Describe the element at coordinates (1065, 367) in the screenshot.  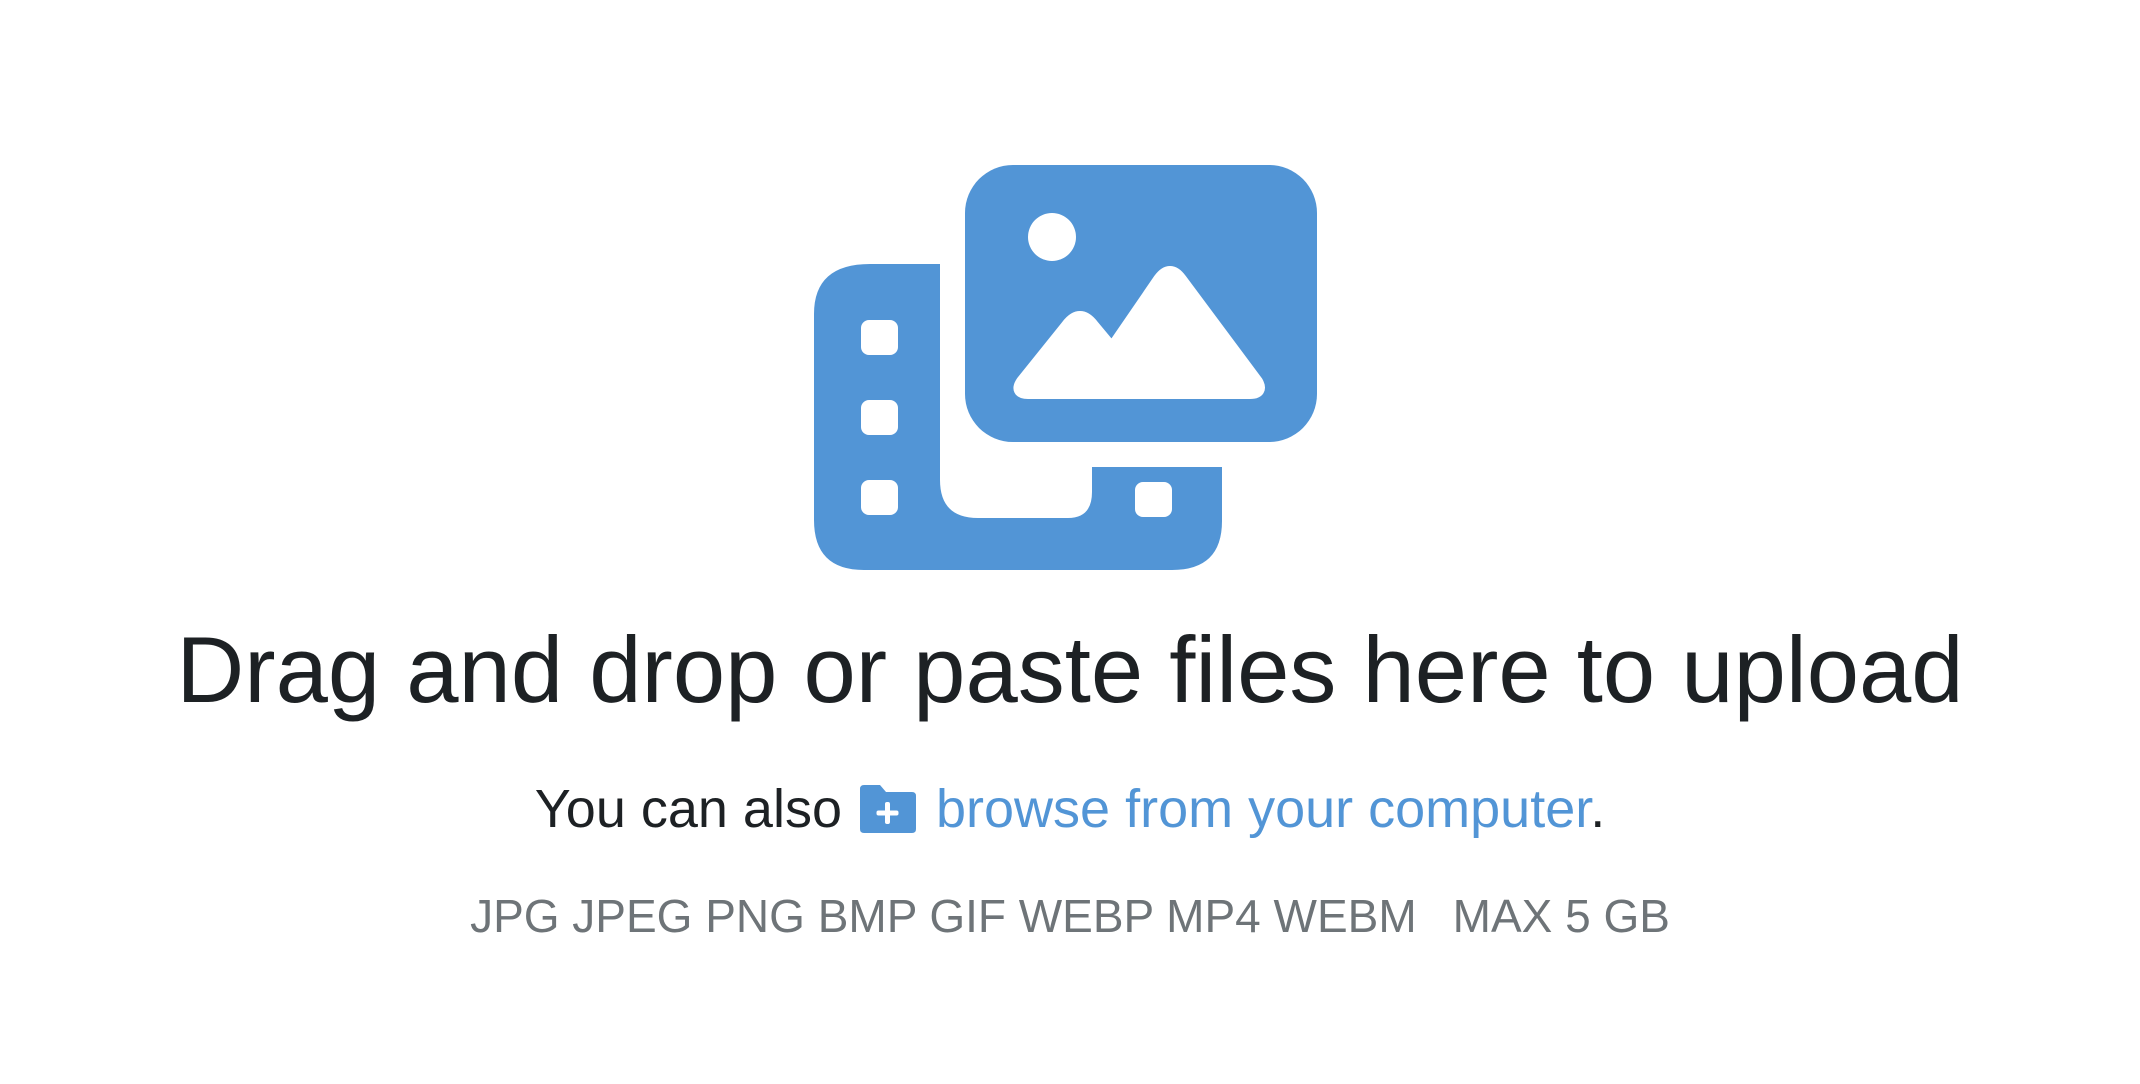
I see `image-and-video-icon` at that location.